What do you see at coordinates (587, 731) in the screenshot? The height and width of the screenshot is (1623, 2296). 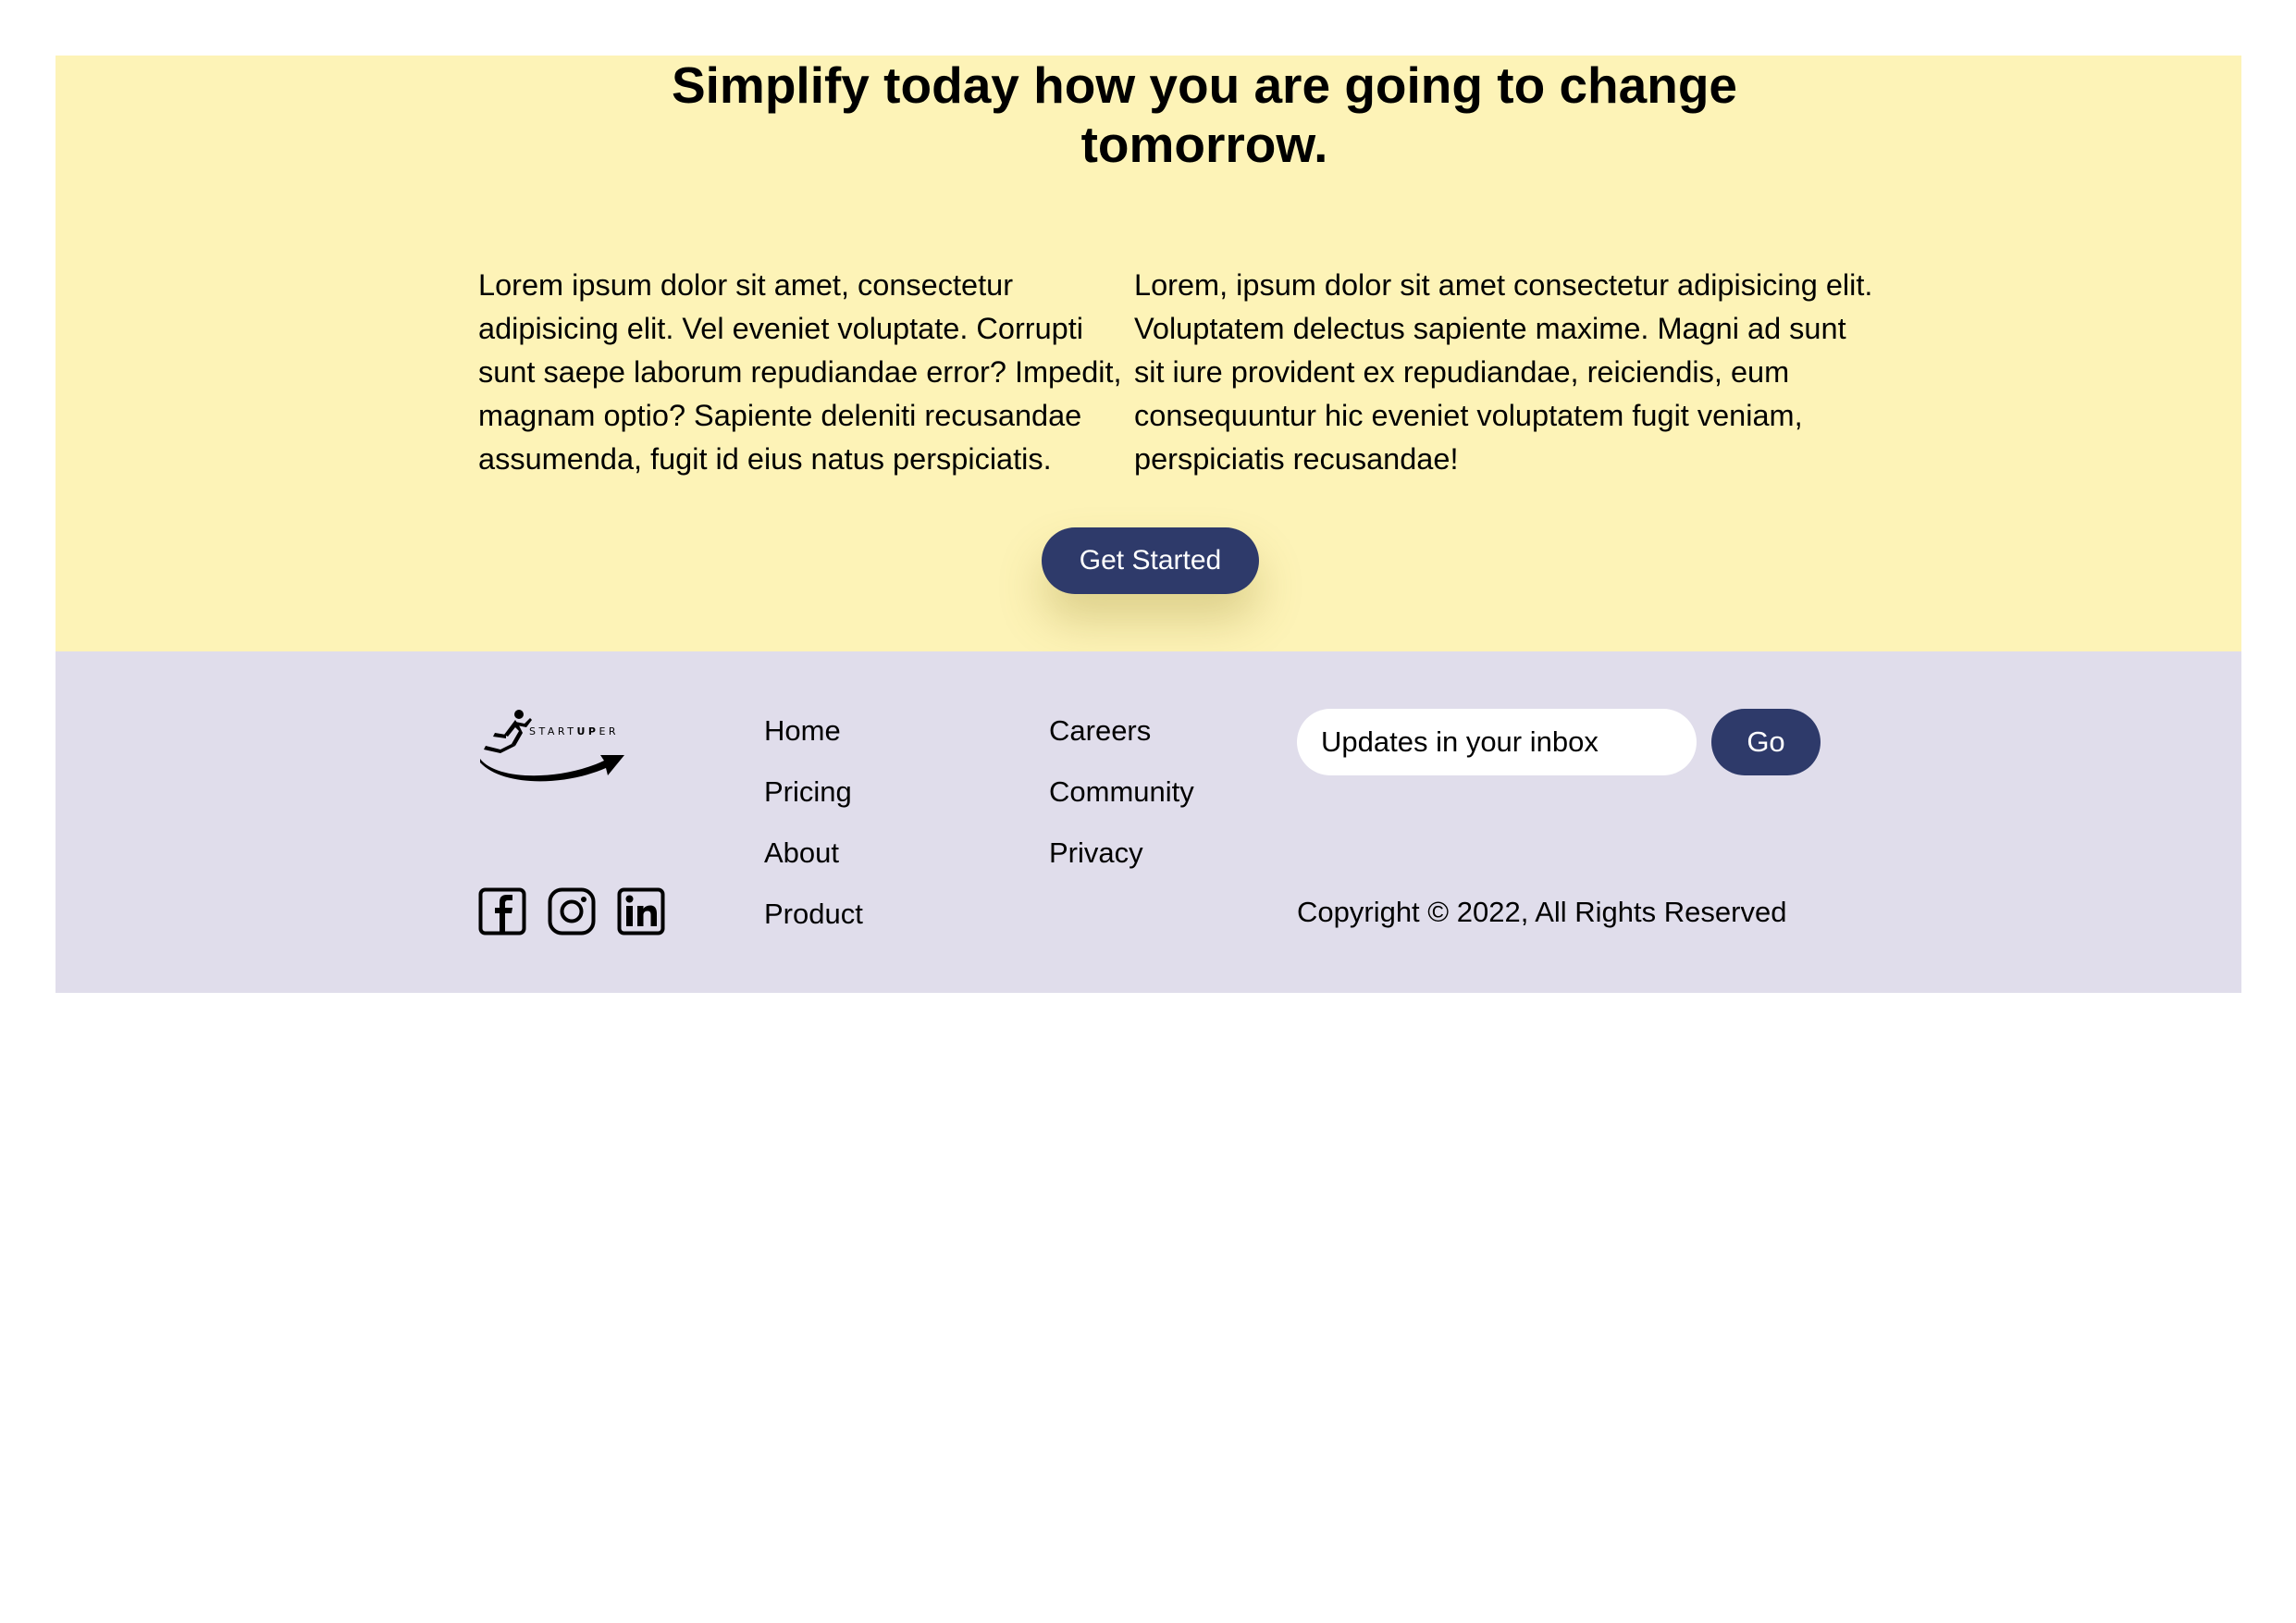 I see `logo-text-up: UP` at bounding box center [587, 731].